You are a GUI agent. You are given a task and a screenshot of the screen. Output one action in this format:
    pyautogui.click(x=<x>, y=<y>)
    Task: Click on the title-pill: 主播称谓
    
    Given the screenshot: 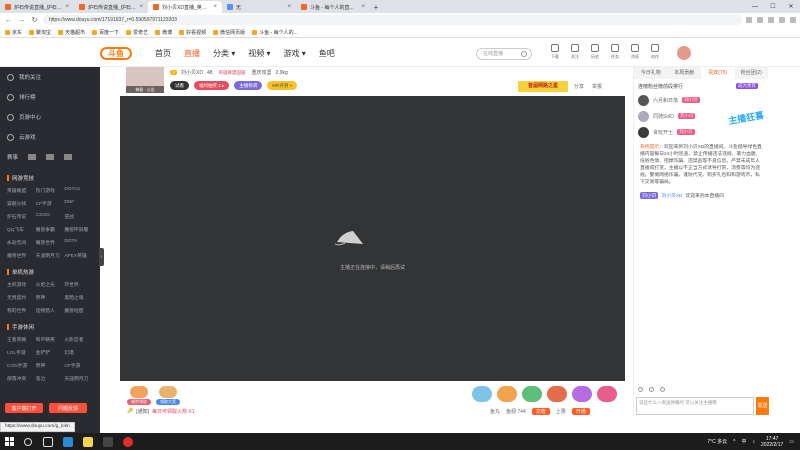 What is the action you would take?
    pyautogui.click(x=248, y=85)
    